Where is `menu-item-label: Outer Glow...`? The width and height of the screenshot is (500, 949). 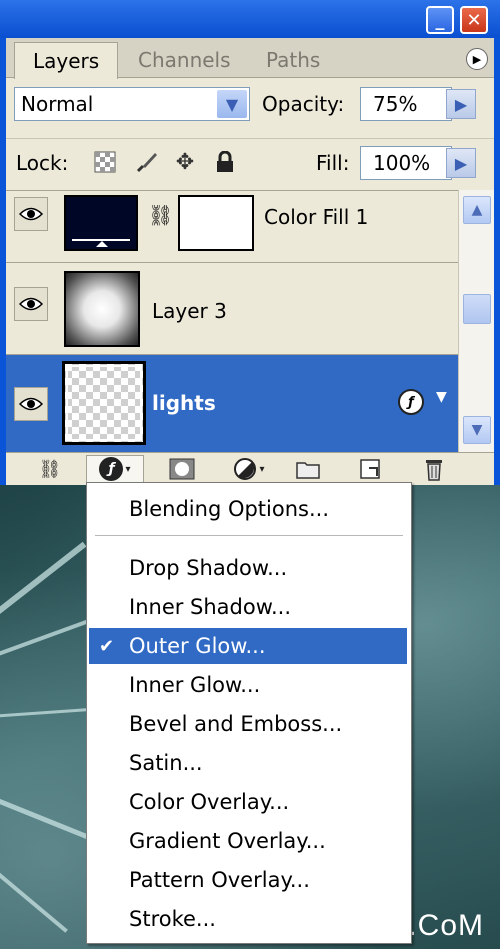
menu-item-label: Outer Glow... is located at coordinates (197, 646).